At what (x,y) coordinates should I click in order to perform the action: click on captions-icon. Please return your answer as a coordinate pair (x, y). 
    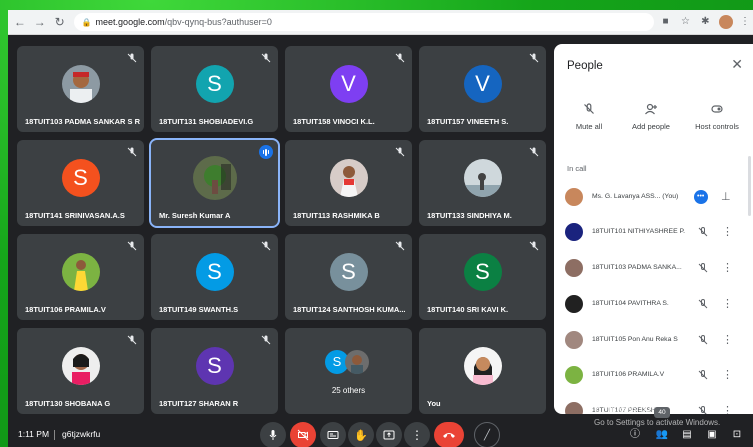
    Looking at the image, I should click on (333, 435).